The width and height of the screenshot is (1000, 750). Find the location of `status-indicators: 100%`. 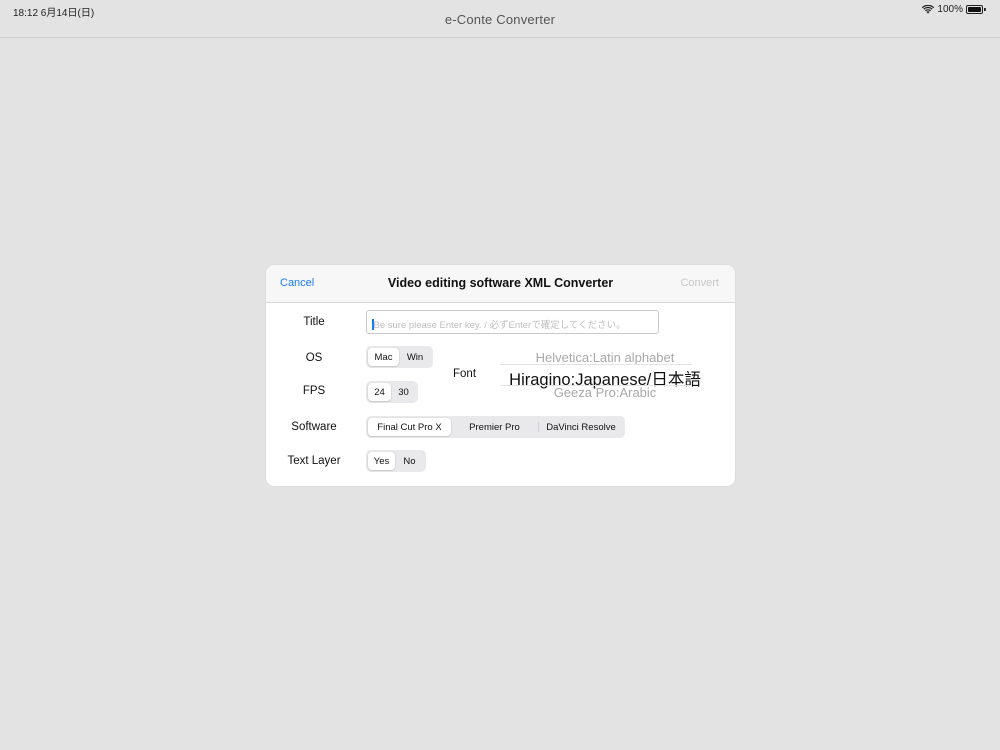

status-indicators: 100% is located at coordinates (954, 9).